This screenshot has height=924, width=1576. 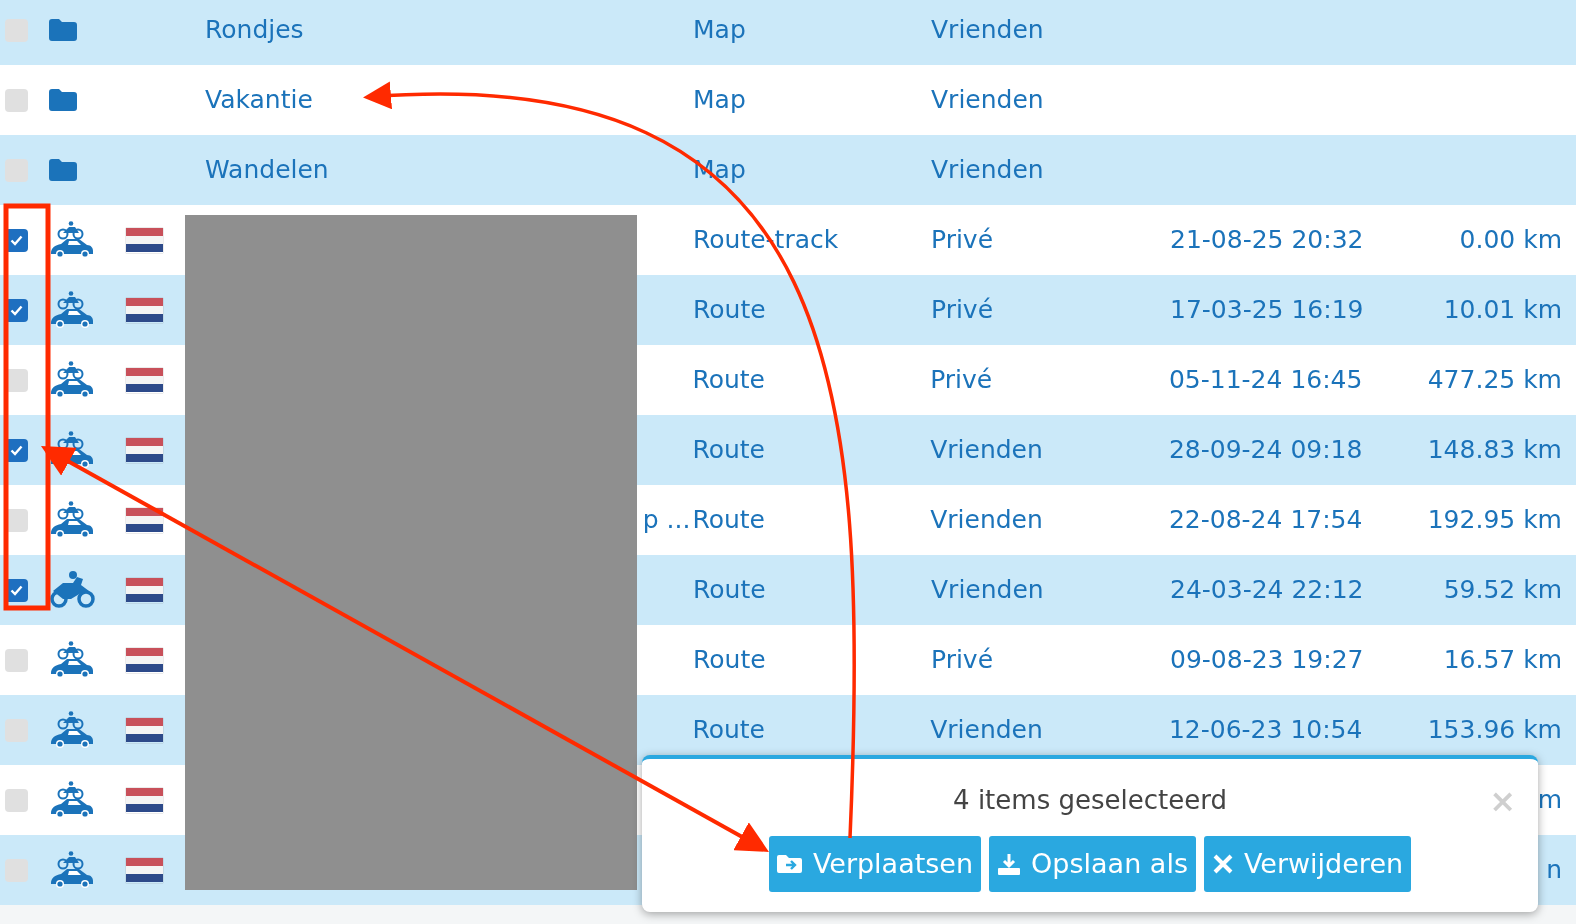 I want to click on date-label: 28-09-24 09:18, so click(x=1265, y=450).